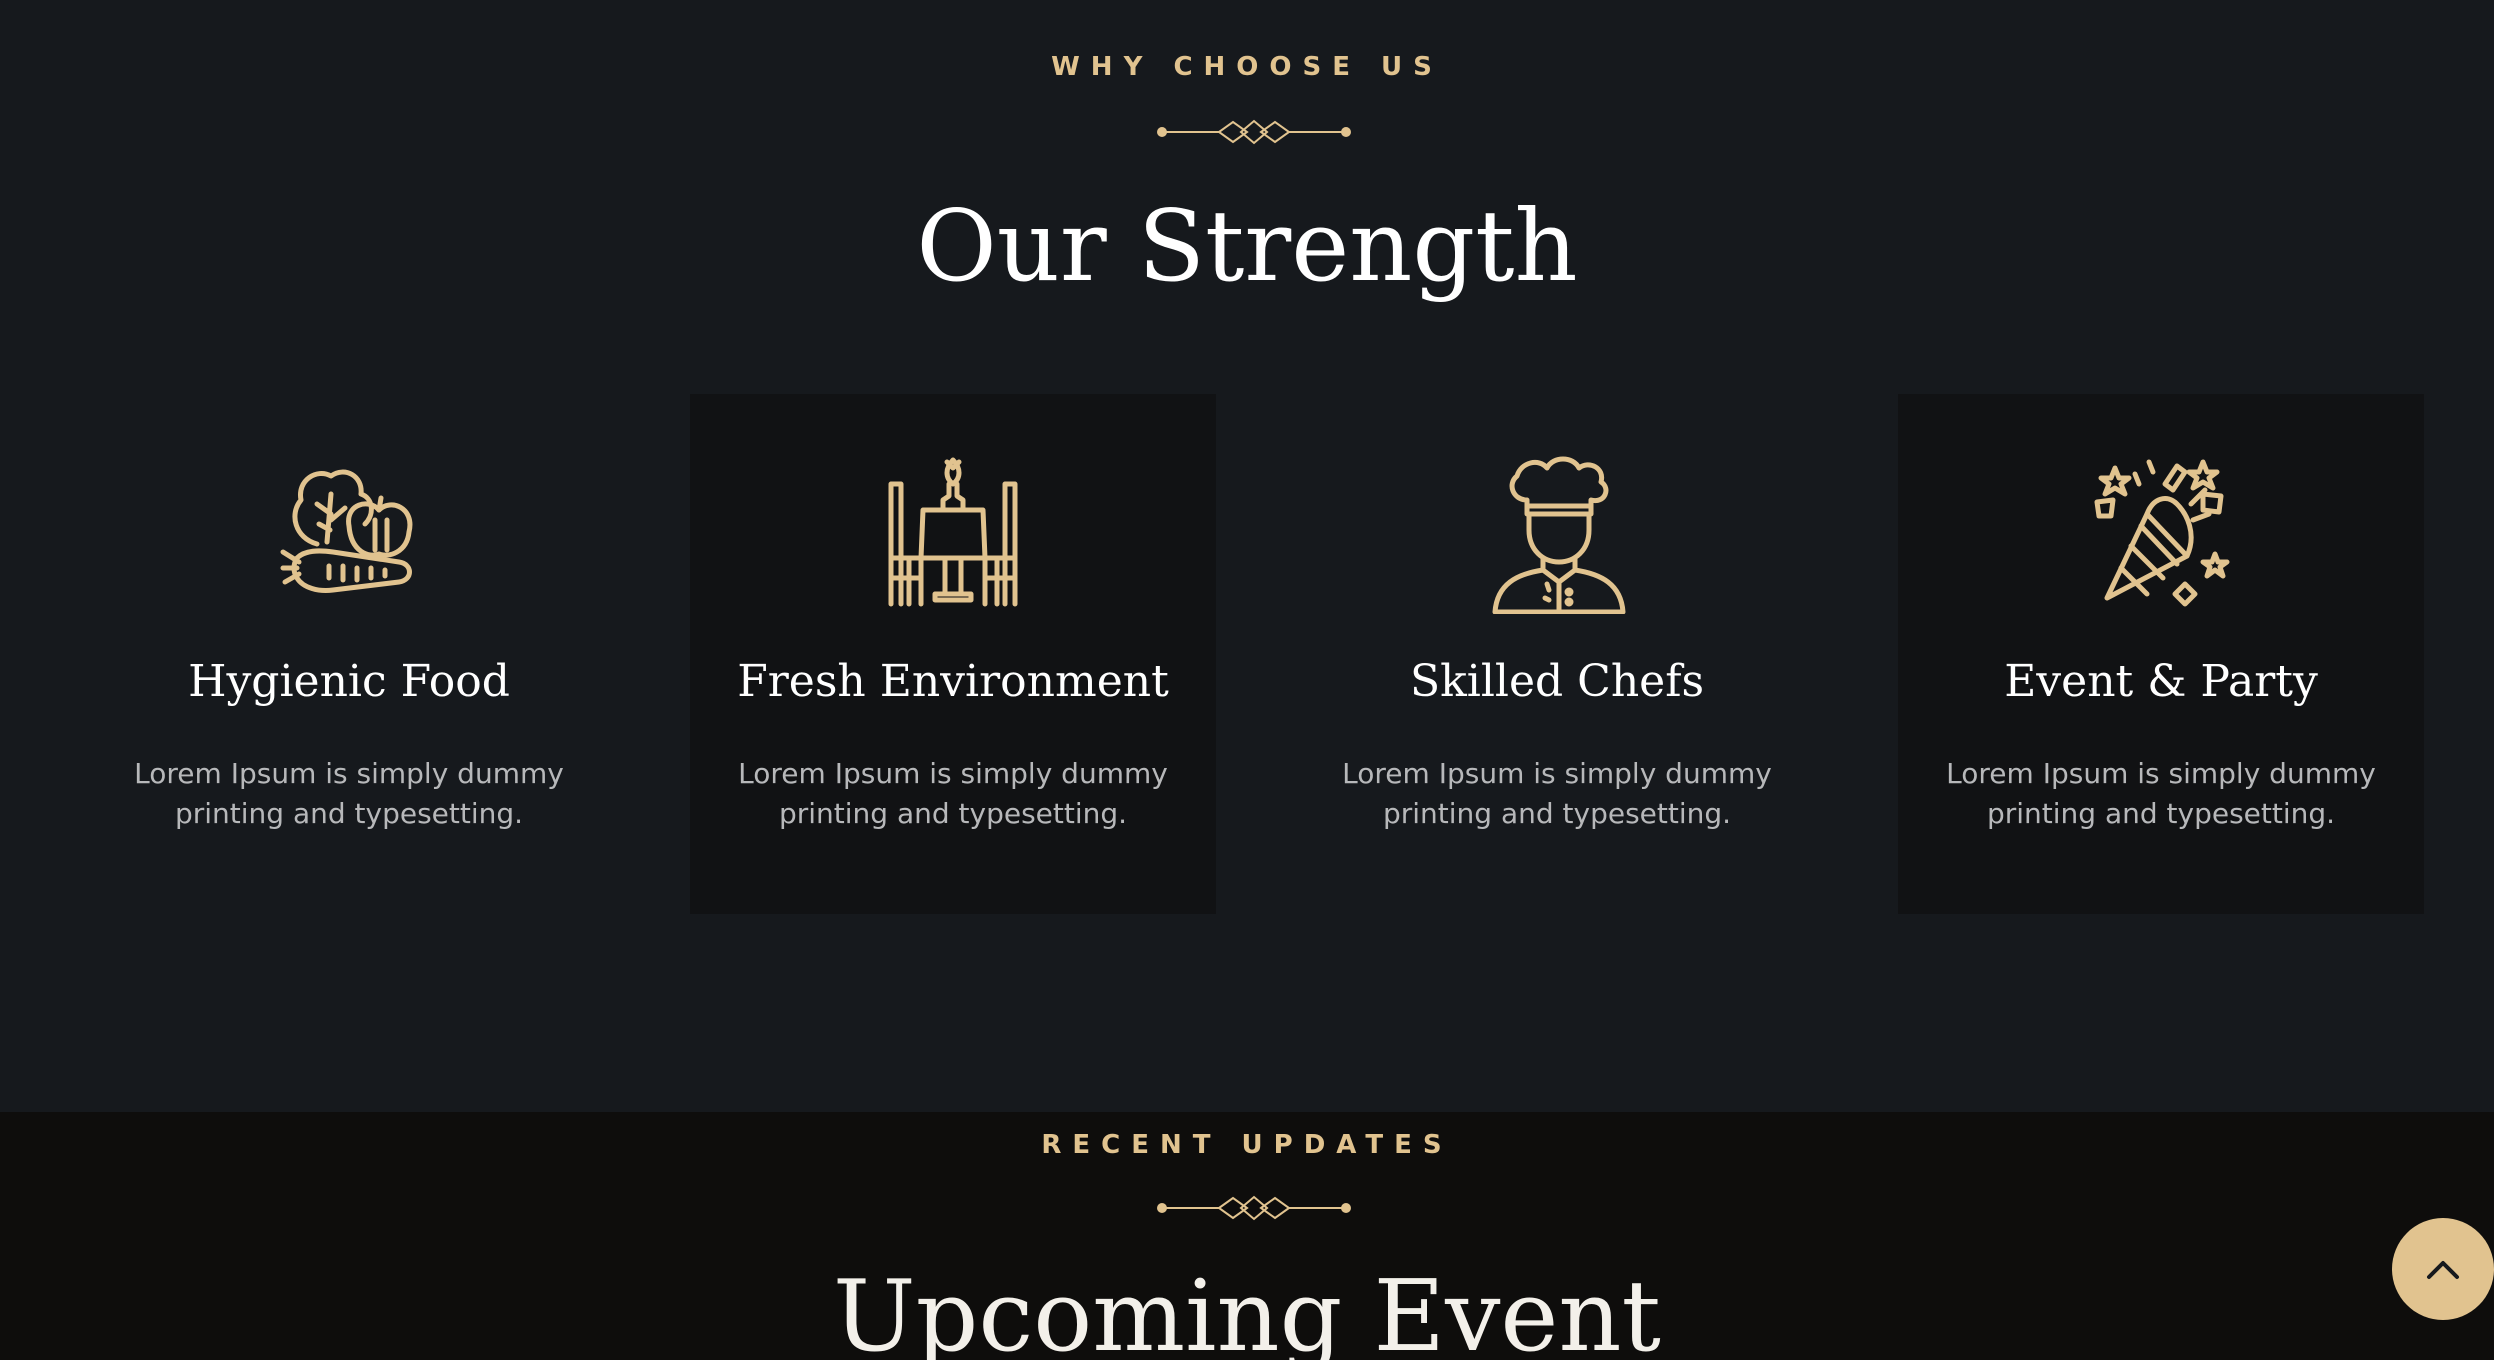 The height and width of the screenshot is (1360, 2494). What do you see at coordinates (1247, 1310) in the screenshot?
I see `section-heading: Upcoming Event` at bounding box center [1247, 1310].